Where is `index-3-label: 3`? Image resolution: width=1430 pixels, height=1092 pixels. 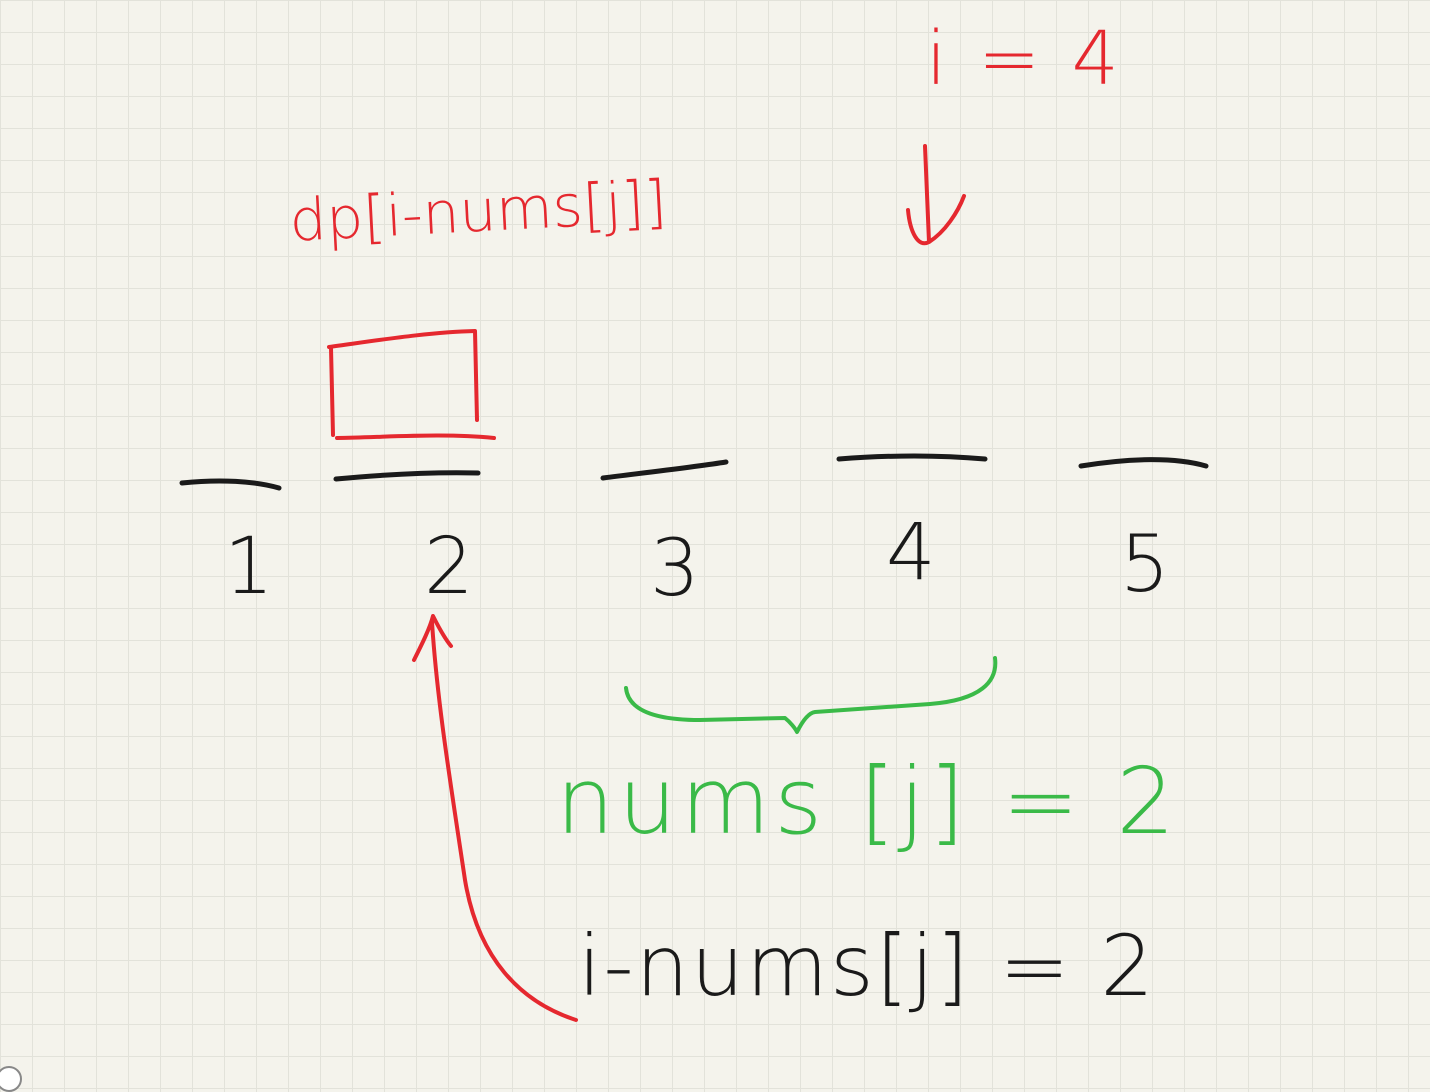 index-3-label: 3 is located at coordinates (675, 569).